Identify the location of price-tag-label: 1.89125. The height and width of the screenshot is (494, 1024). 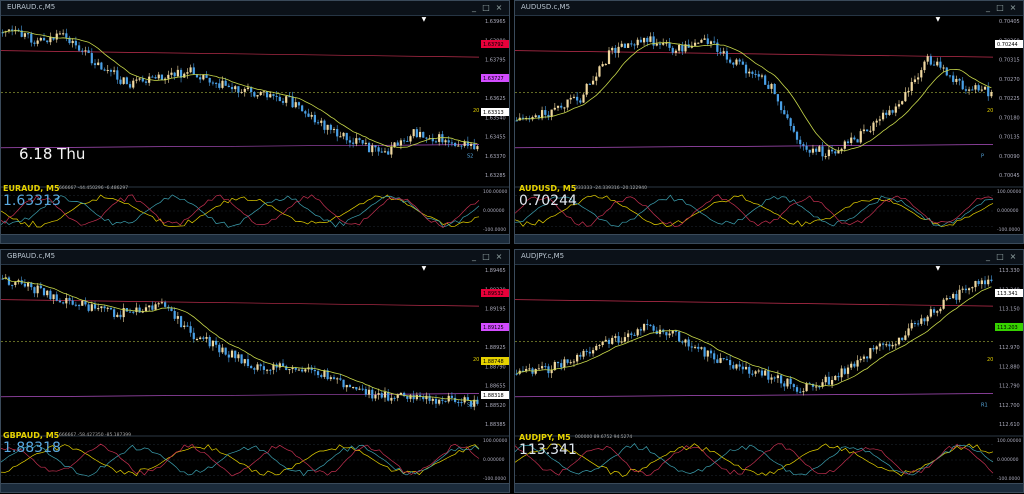
(493, 328).